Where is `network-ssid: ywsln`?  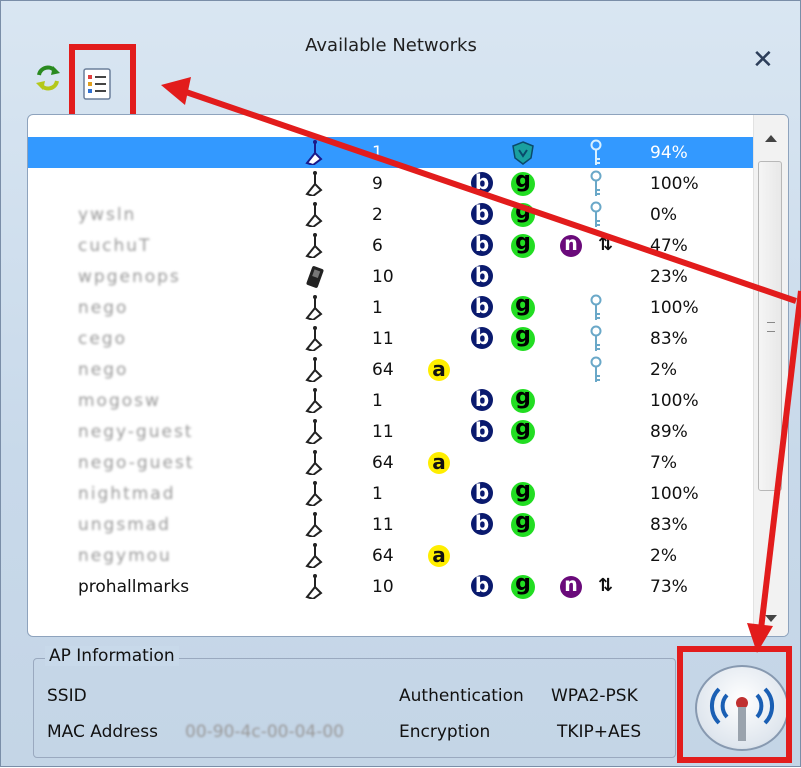 network-ssid: ywsln is located at coordinates (107, 215).